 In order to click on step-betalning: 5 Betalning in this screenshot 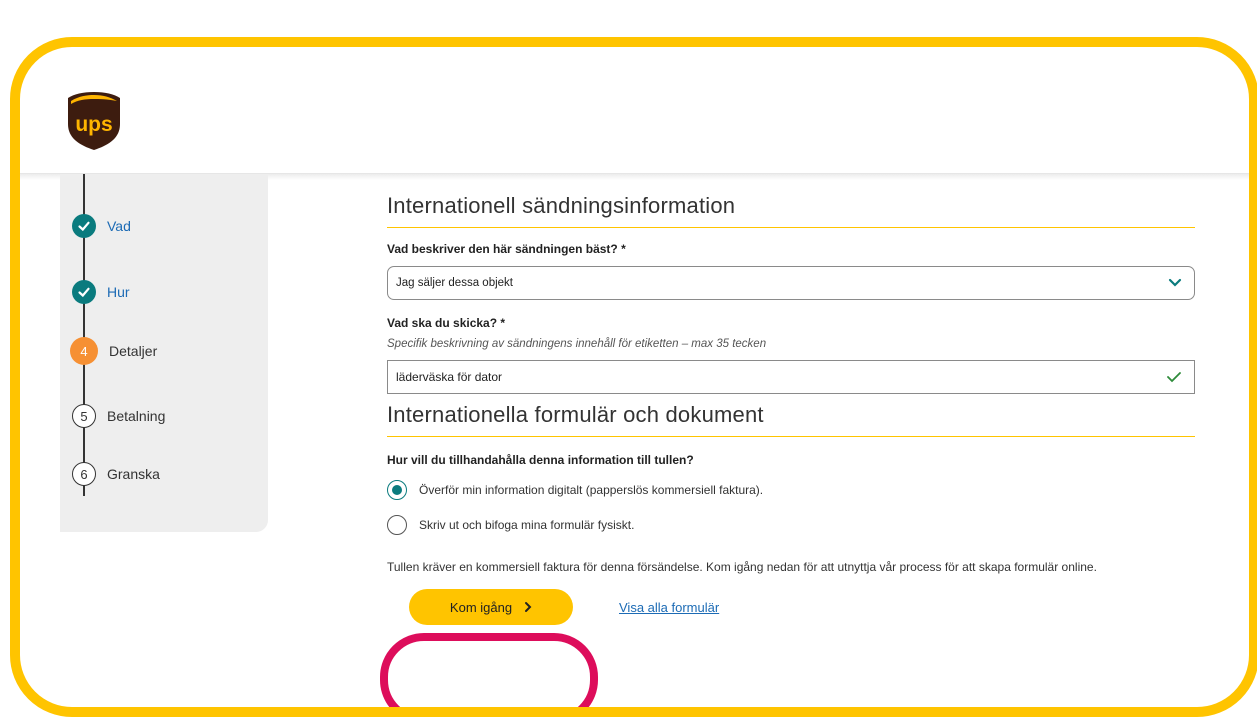, I will do `click(118, 416)`.